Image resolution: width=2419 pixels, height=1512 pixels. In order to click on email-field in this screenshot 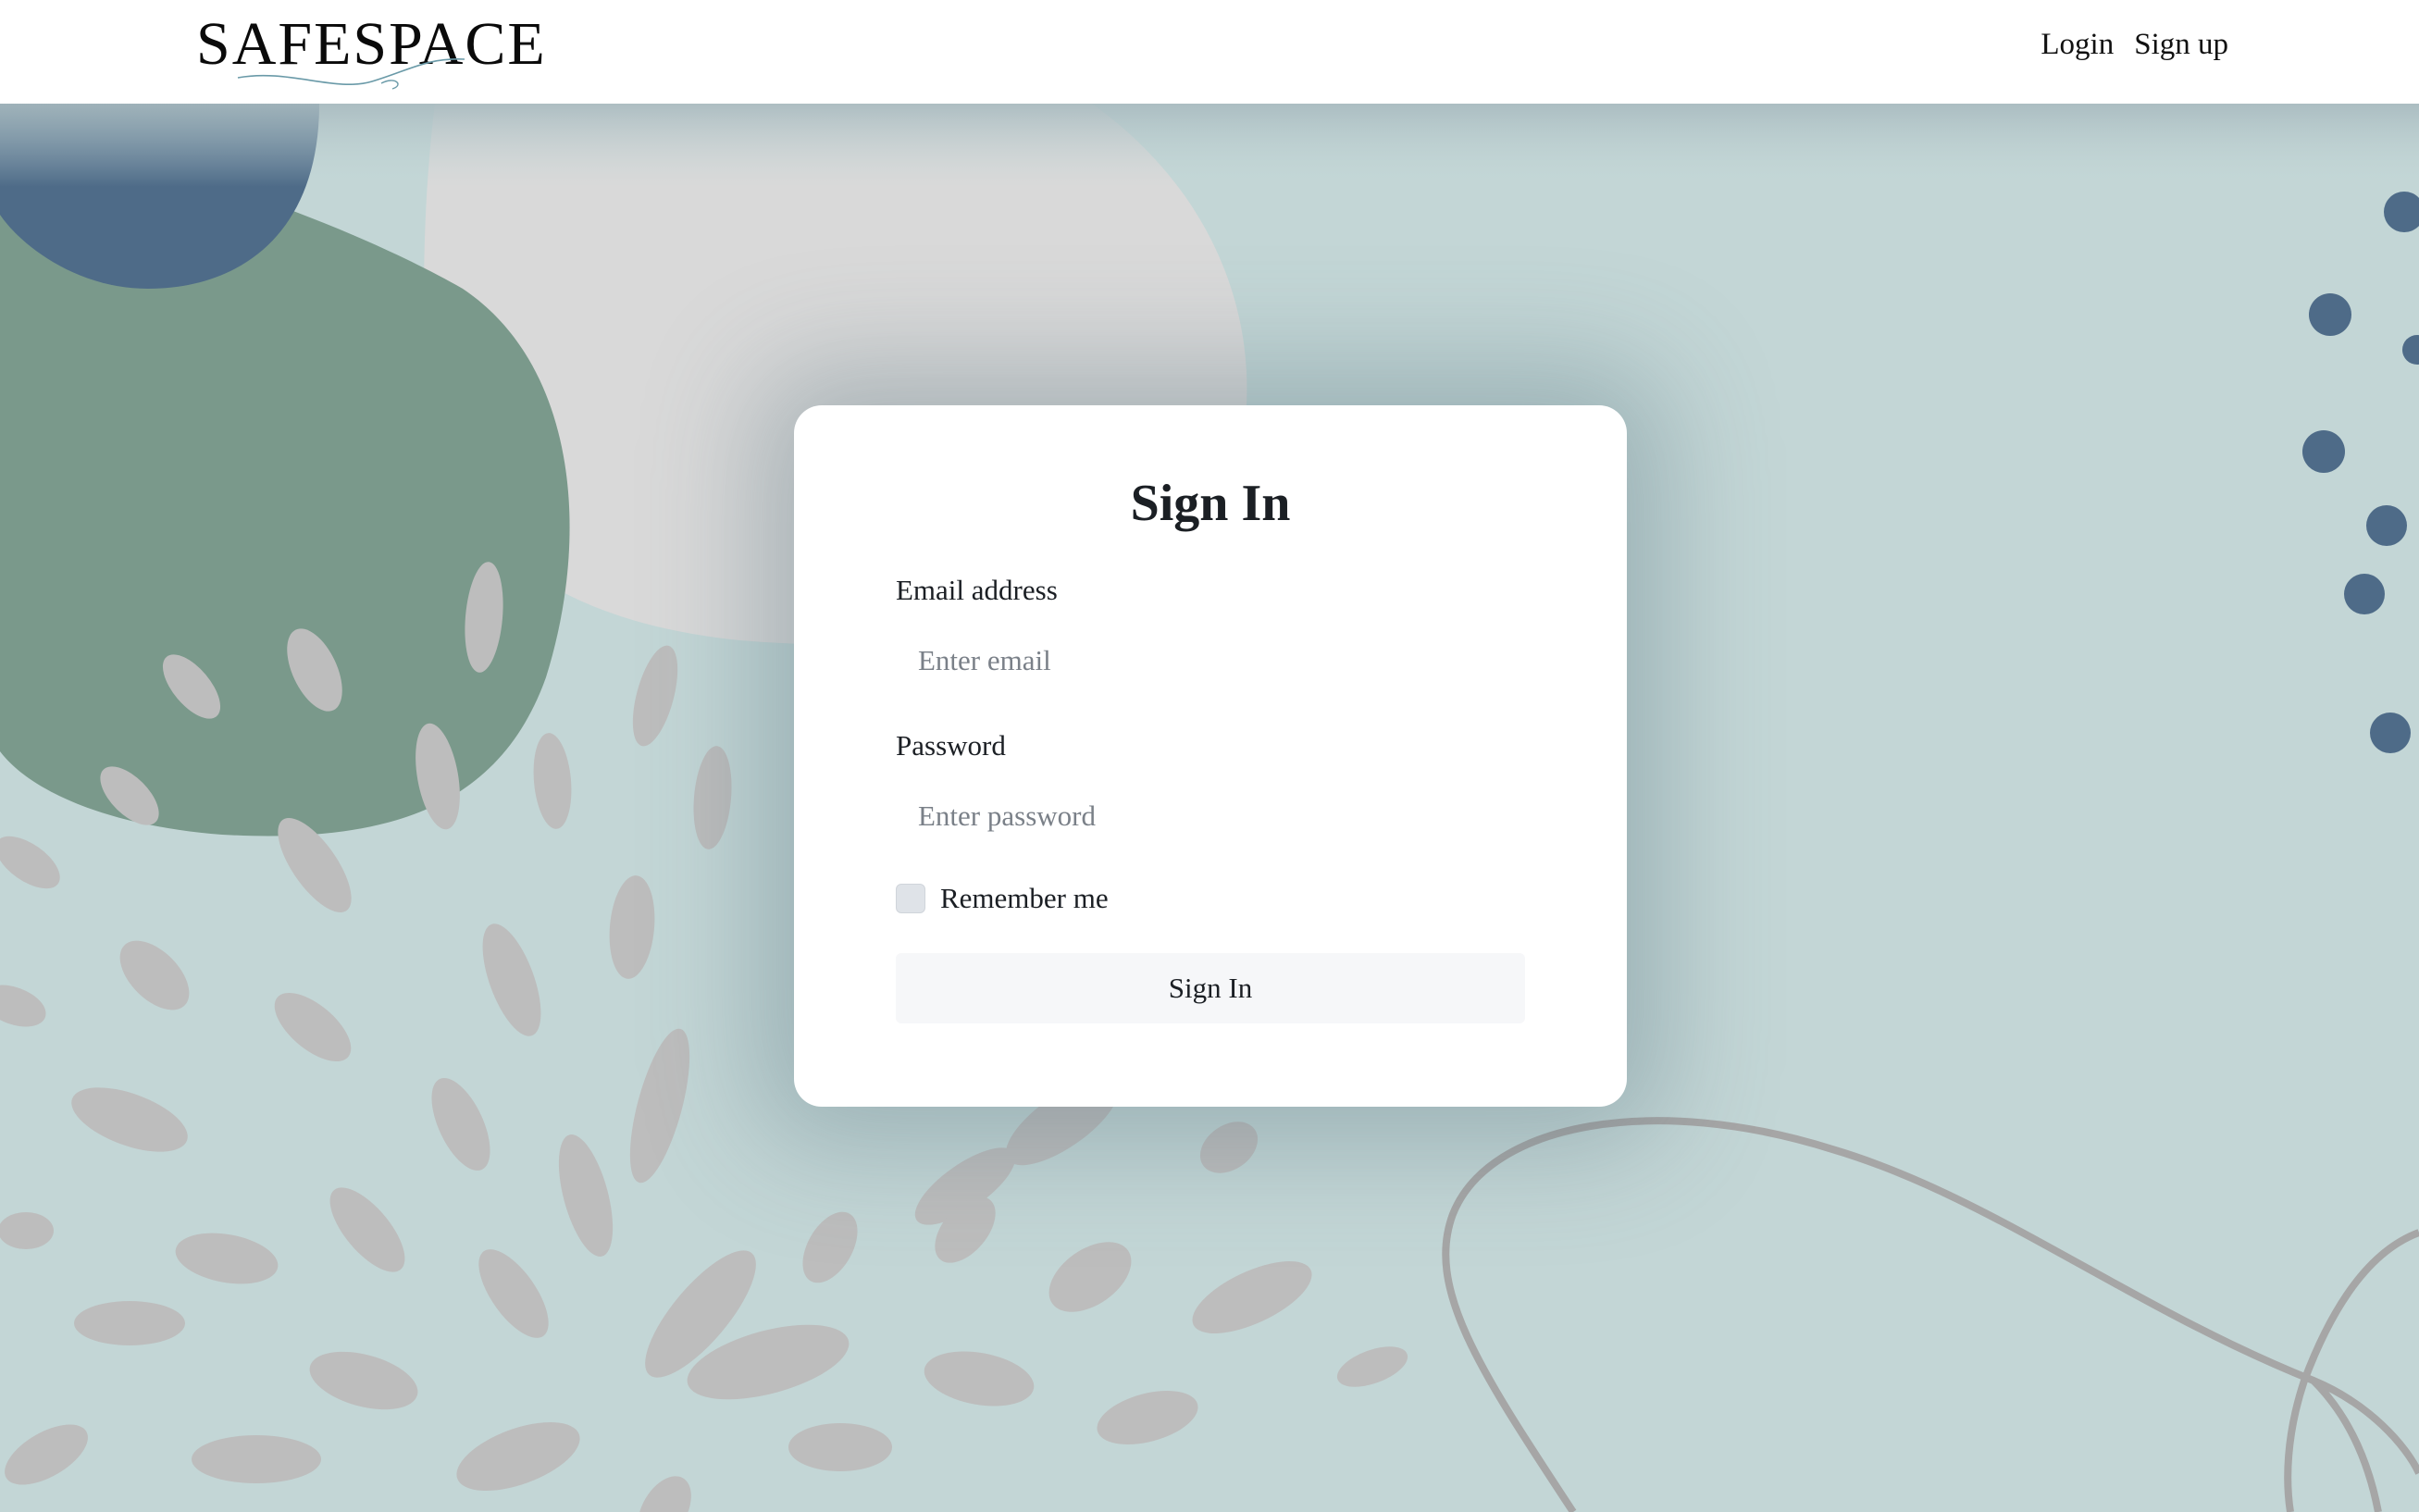, I will do `click(1210, 661)`.